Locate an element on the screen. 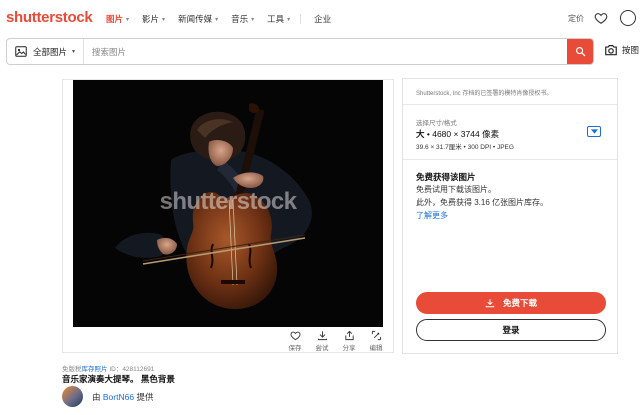 Image resolution: width=640 pixels, height=415 pixels. login-button: 登录 is located at coordinates (511, 330).